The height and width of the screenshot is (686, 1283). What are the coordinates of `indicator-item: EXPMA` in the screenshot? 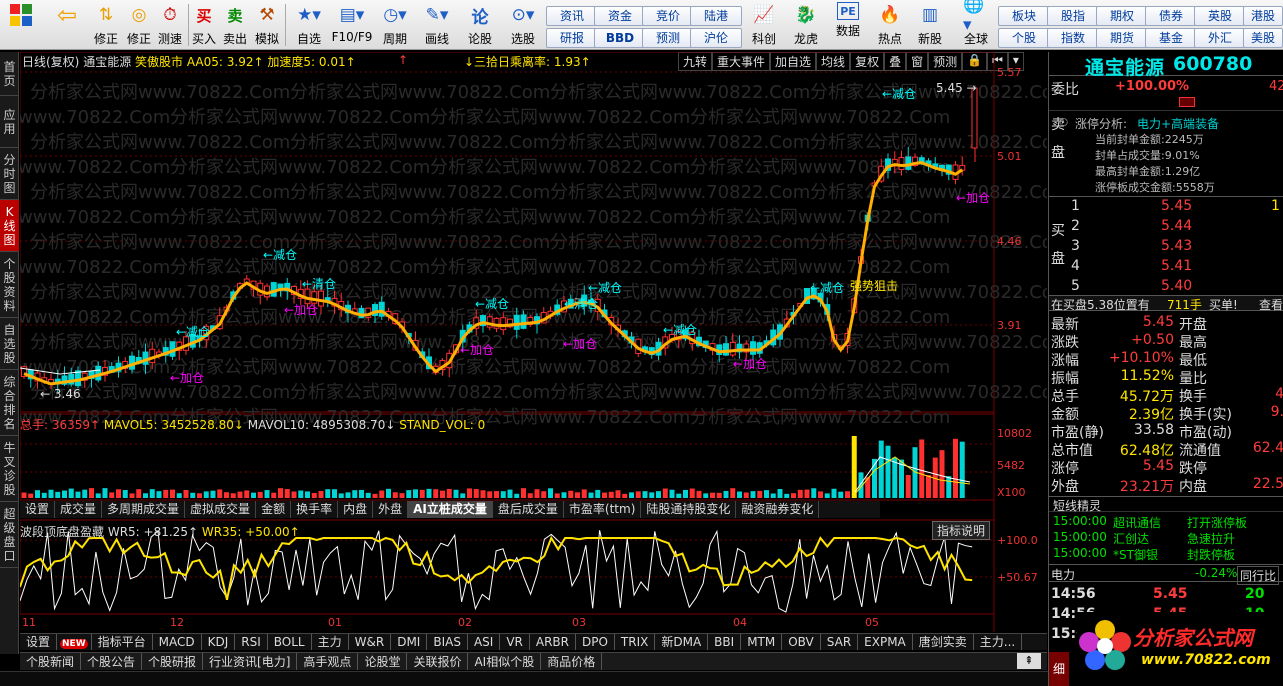 It's located at (885, 642).